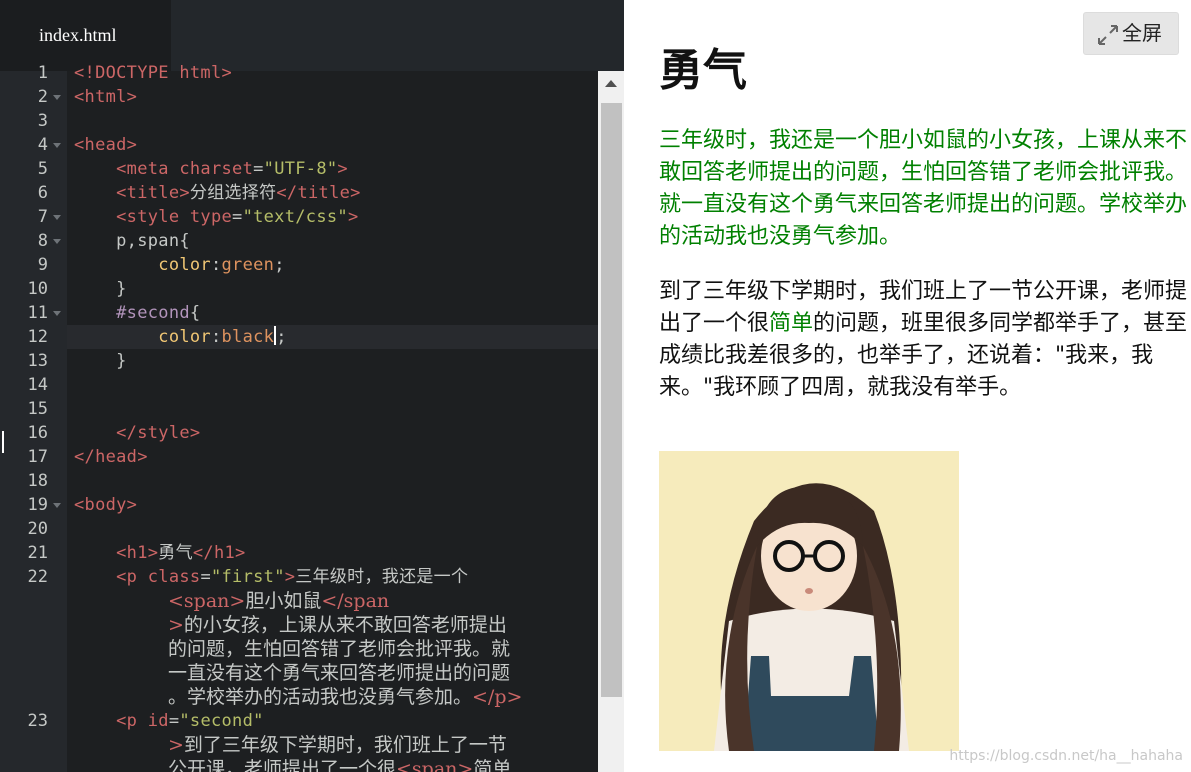 The height and width of the screenshot is (772, 1191). Describe the element at coordinates (42, 97) in the screenshot. I see `line-number: 2` at that location.